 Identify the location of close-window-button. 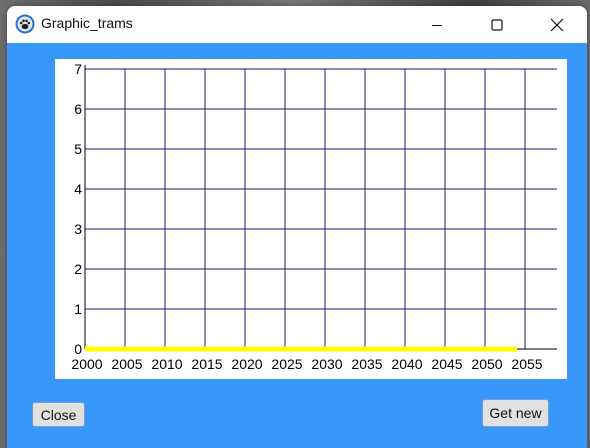
(557, 24).